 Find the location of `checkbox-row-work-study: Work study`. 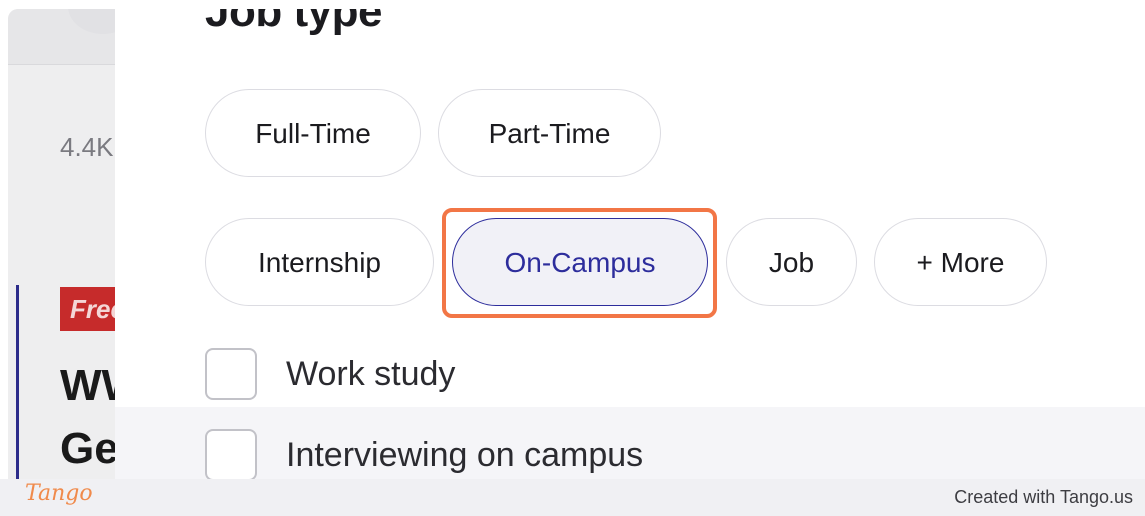

checkbox-row-work-study: Work study is located at coordinates (330, 374).